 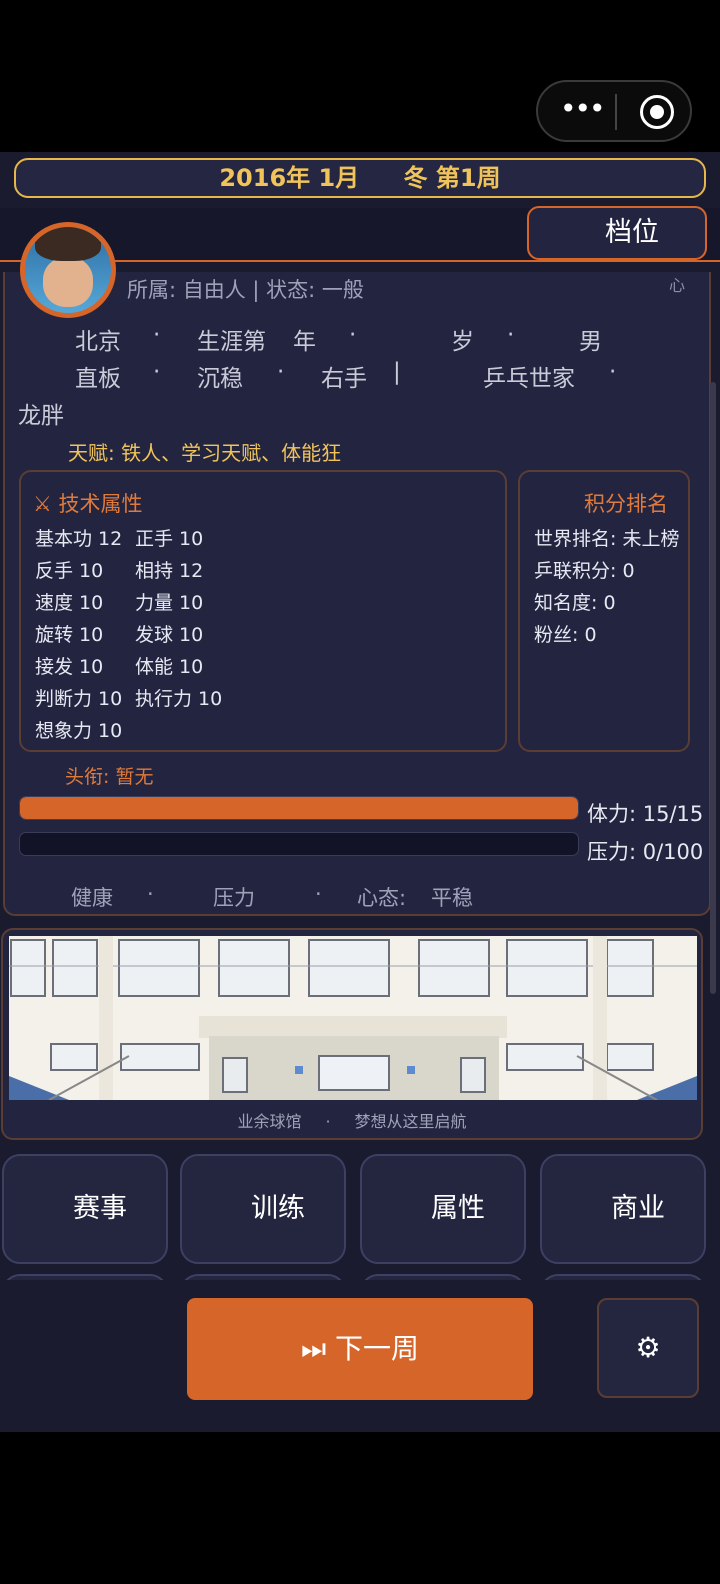 I want to click on avatar-hair, so click(x=68, y=244).